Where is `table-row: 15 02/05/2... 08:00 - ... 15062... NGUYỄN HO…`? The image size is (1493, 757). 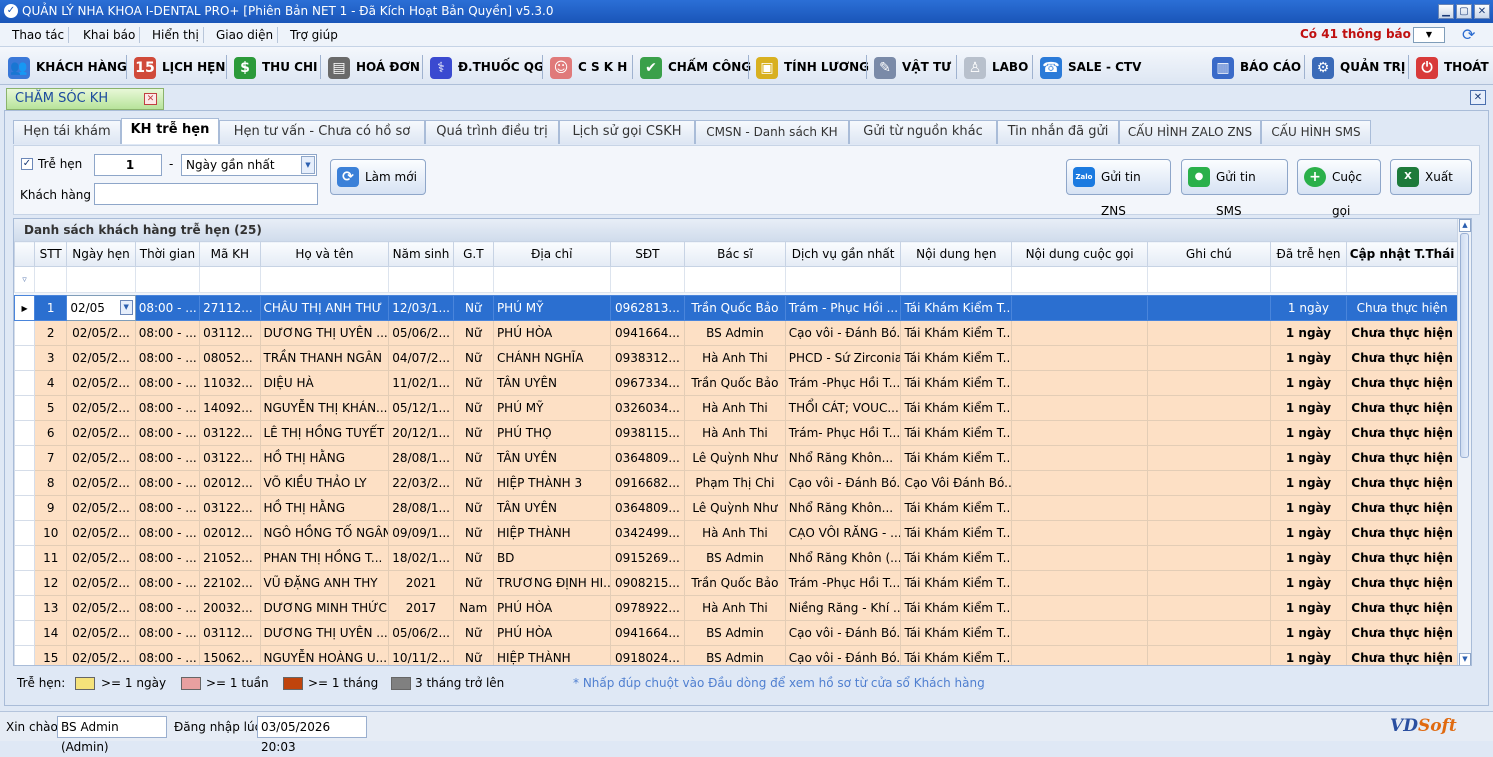 table-row: 15 02/05/2... 08:00 - ... 15062... NGUYỄN HO… is located at coordinates (736, 655).